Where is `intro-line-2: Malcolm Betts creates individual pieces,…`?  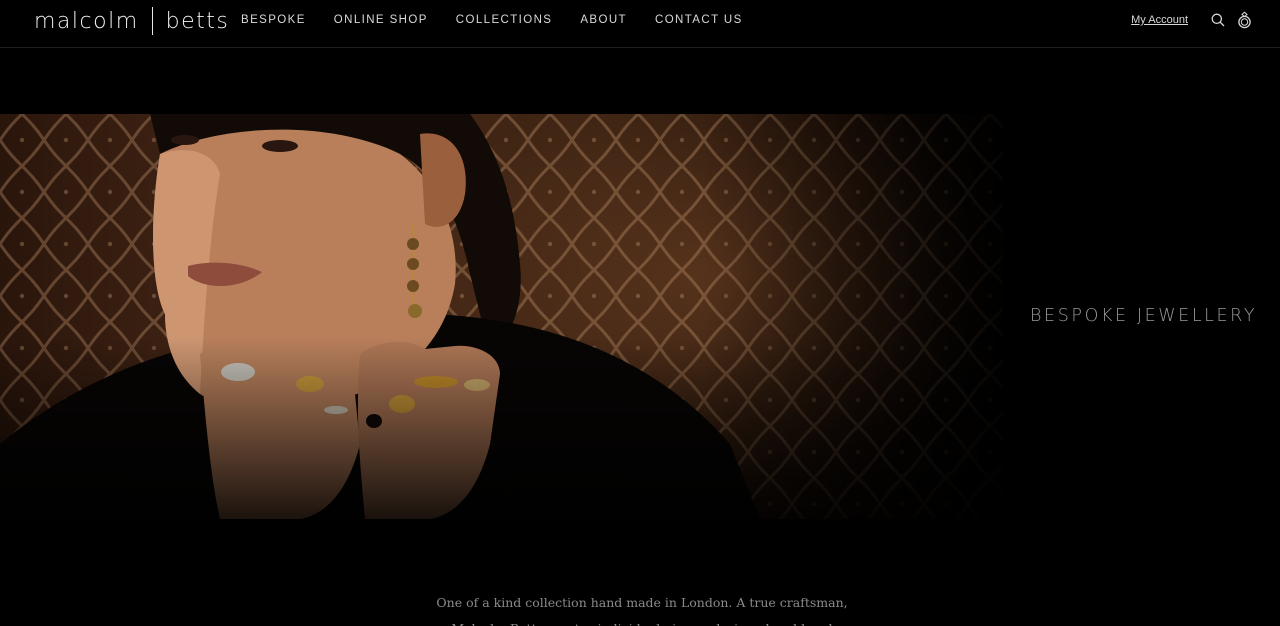
intro-line-2: Malcolm Betts creates individual pieces,… is located at coordinates (640, 621).